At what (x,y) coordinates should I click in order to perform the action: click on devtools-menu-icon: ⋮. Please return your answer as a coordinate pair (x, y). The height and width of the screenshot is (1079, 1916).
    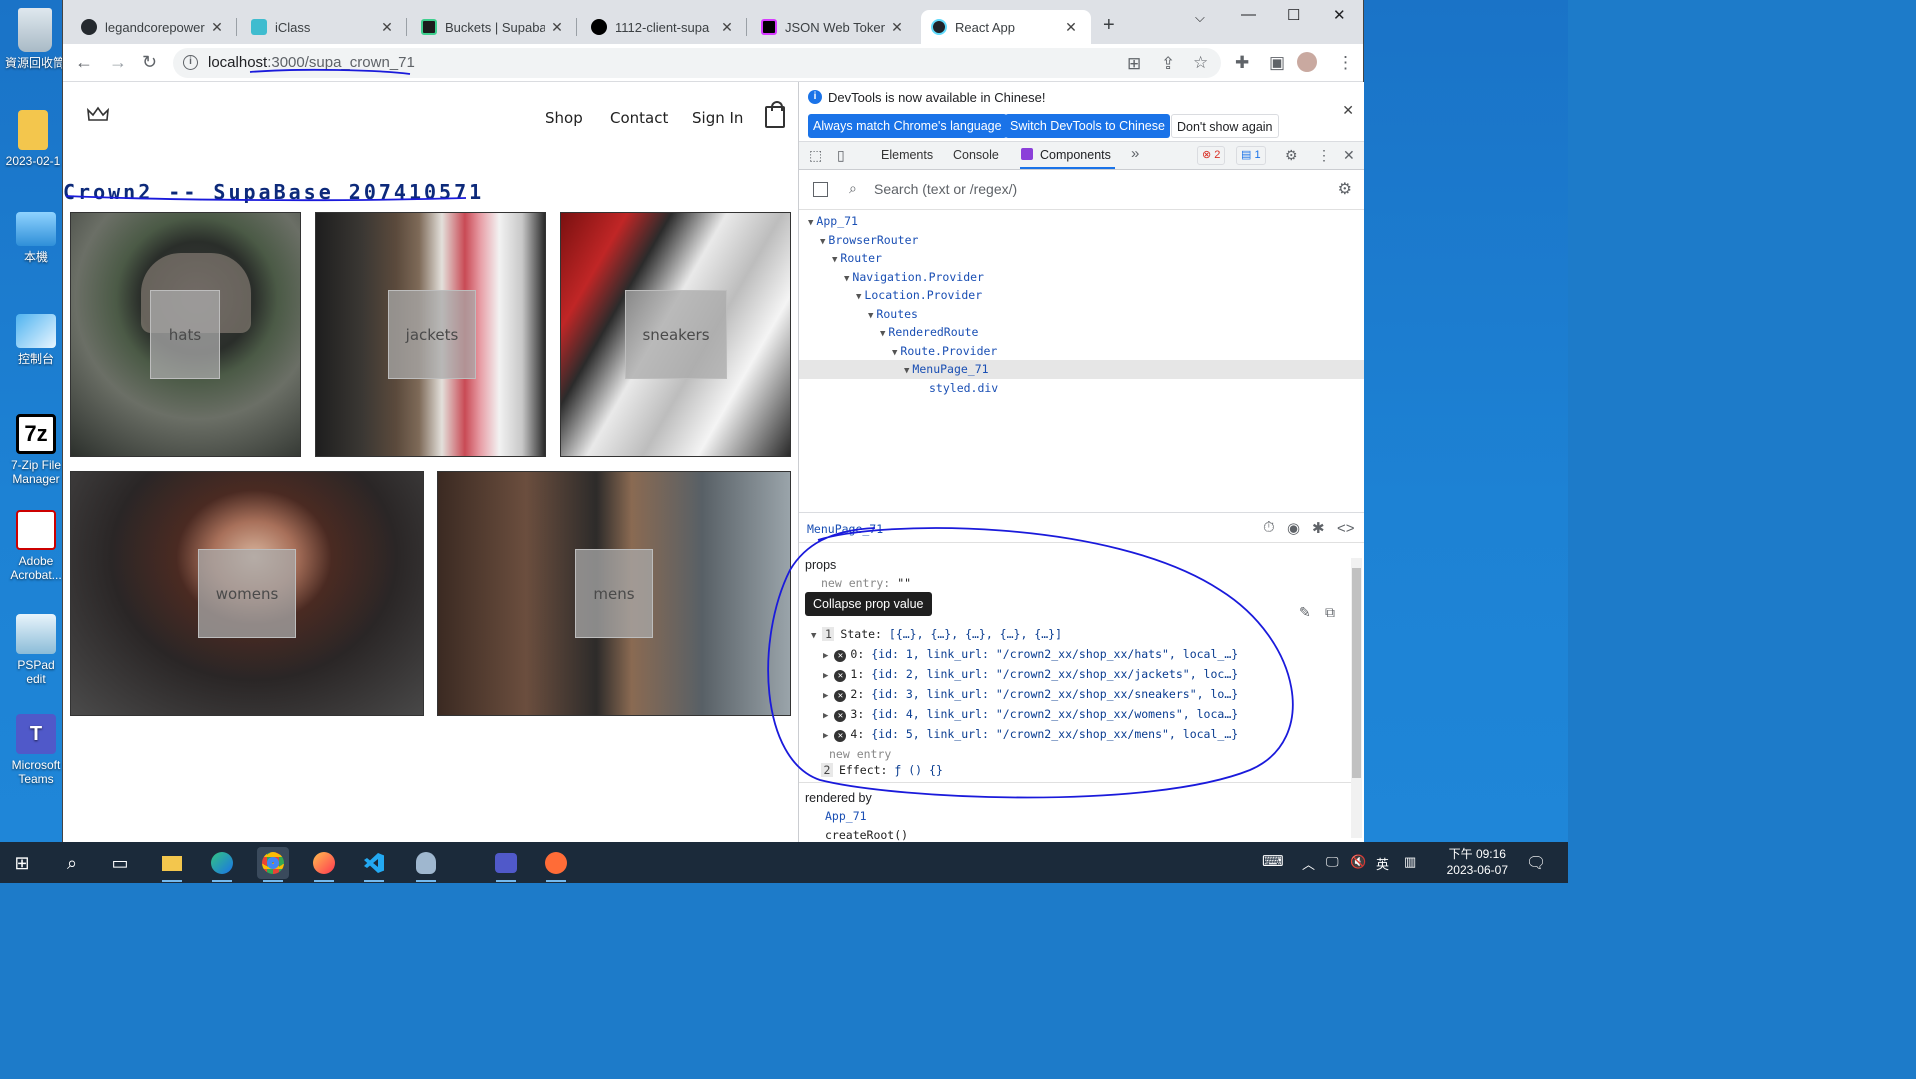
    Looking at the image, I should click on (1324, 155).